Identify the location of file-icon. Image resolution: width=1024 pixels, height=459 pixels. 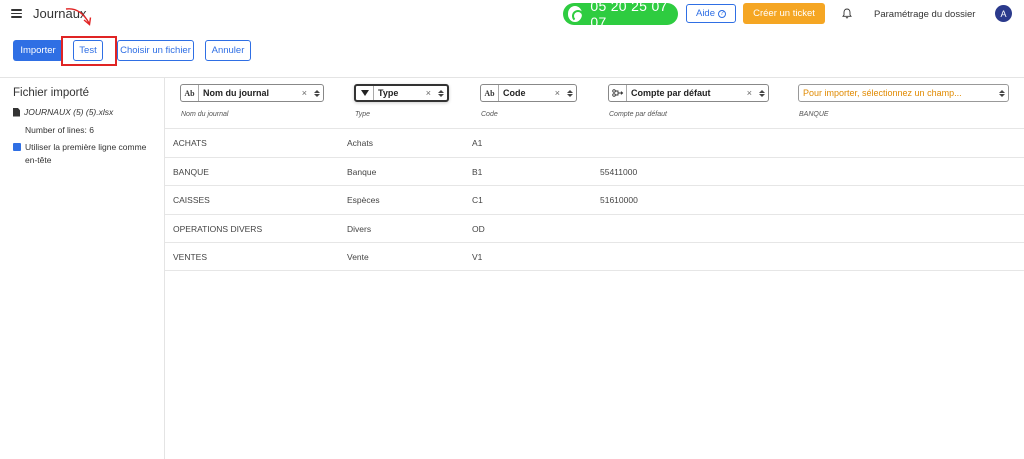
(16, 112).